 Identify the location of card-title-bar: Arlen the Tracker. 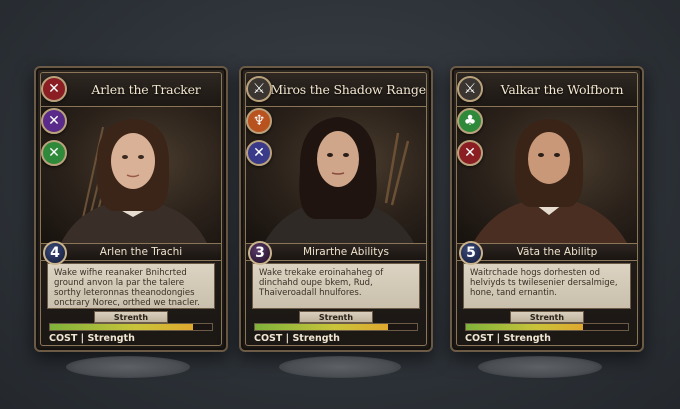
(131, 90).